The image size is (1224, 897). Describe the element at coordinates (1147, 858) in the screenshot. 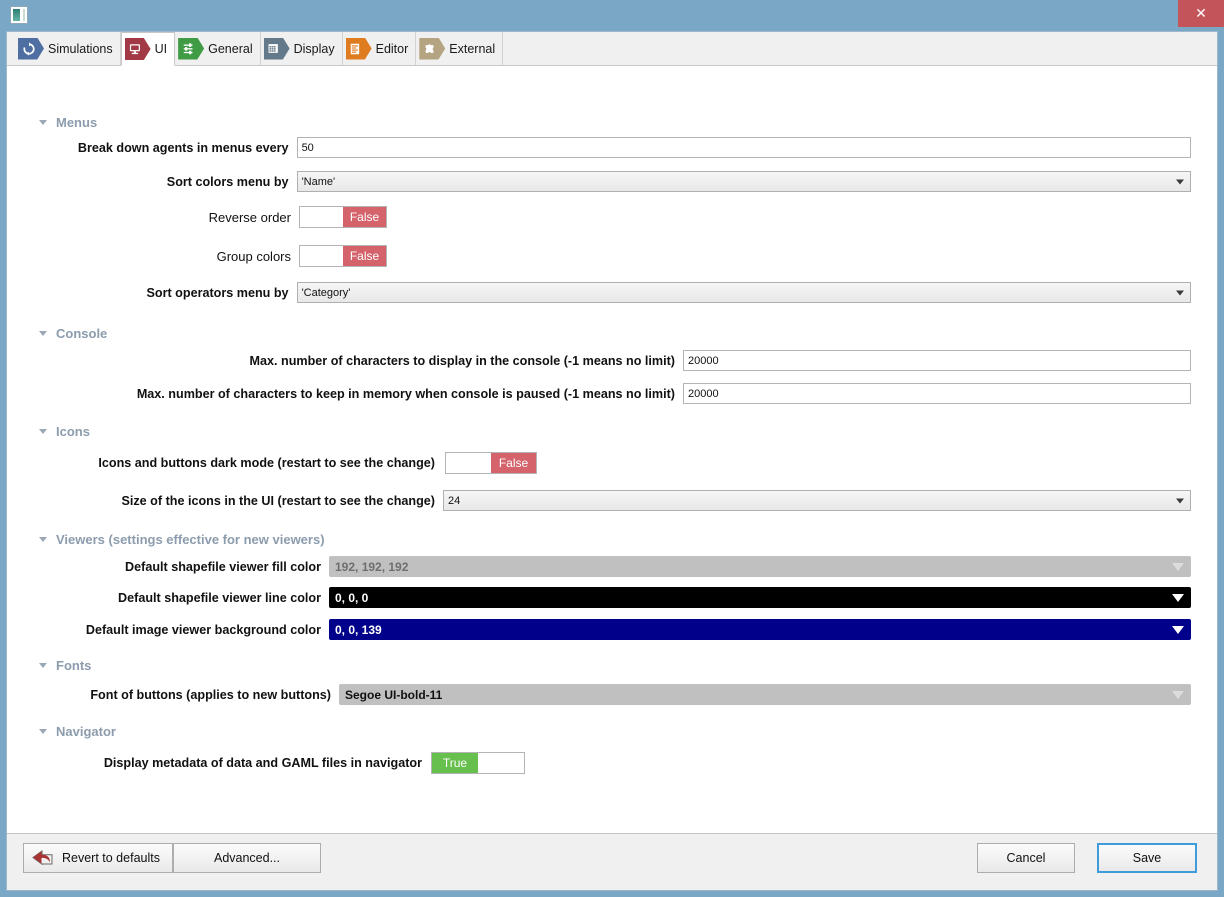

I see `save-button: Save` at that location.